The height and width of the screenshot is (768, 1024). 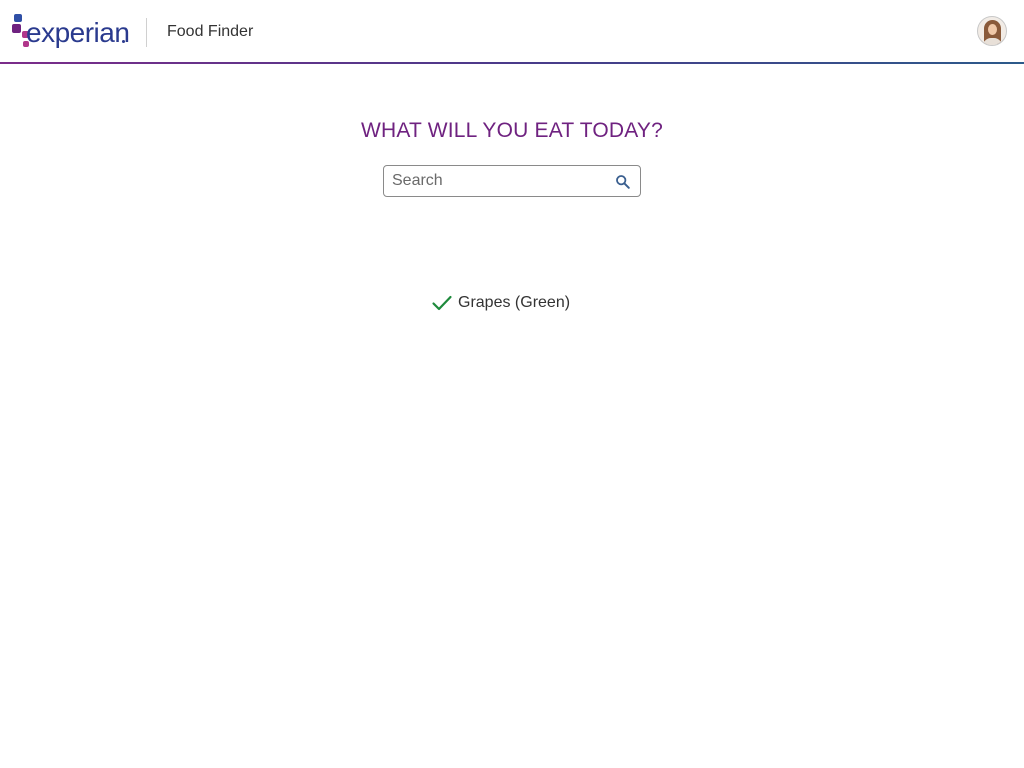 I want to click on page-heading: WHAT WILL YOU EAT TODAY?, so click(x=512, y=130).